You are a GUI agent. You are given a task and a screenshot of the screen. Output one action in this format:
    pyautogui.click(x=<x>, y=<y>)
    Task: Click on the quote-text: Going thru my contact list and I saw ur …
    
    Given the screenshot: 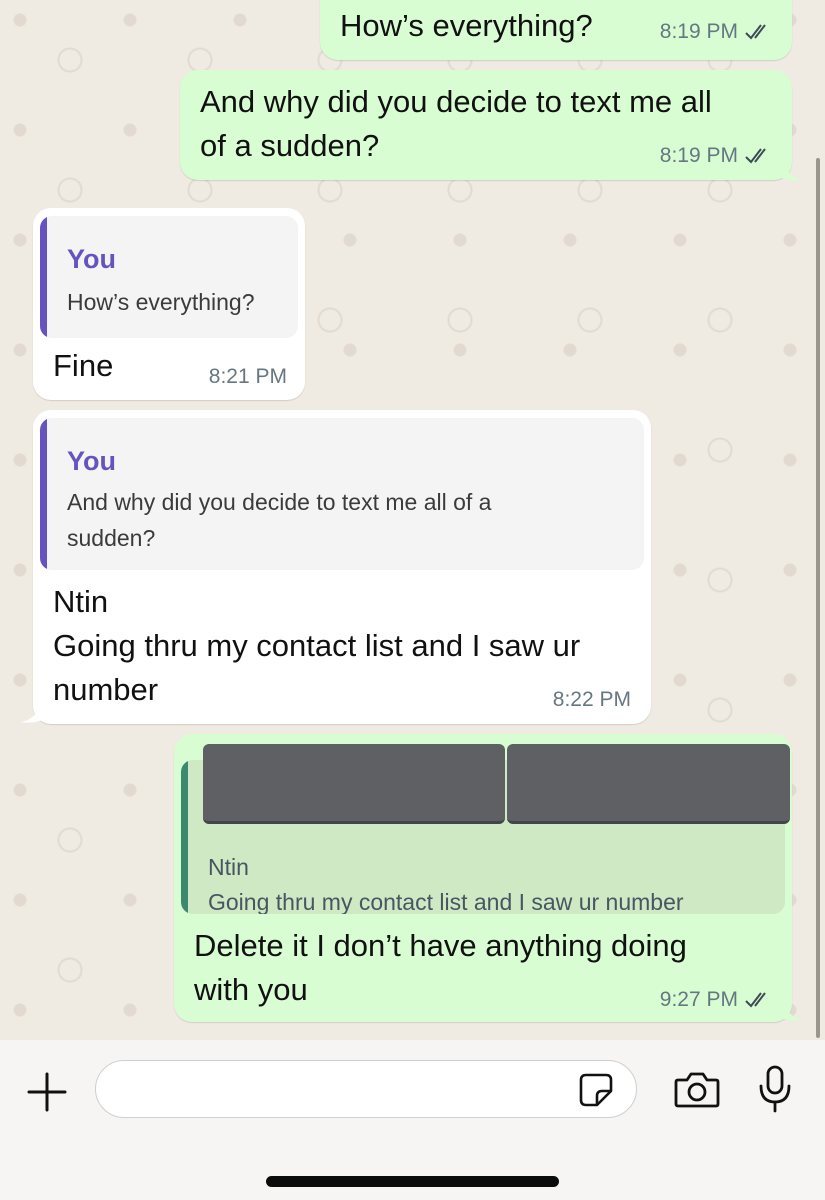 What is the action you would take?
    pyautogui.click(x=446, y=901)
    